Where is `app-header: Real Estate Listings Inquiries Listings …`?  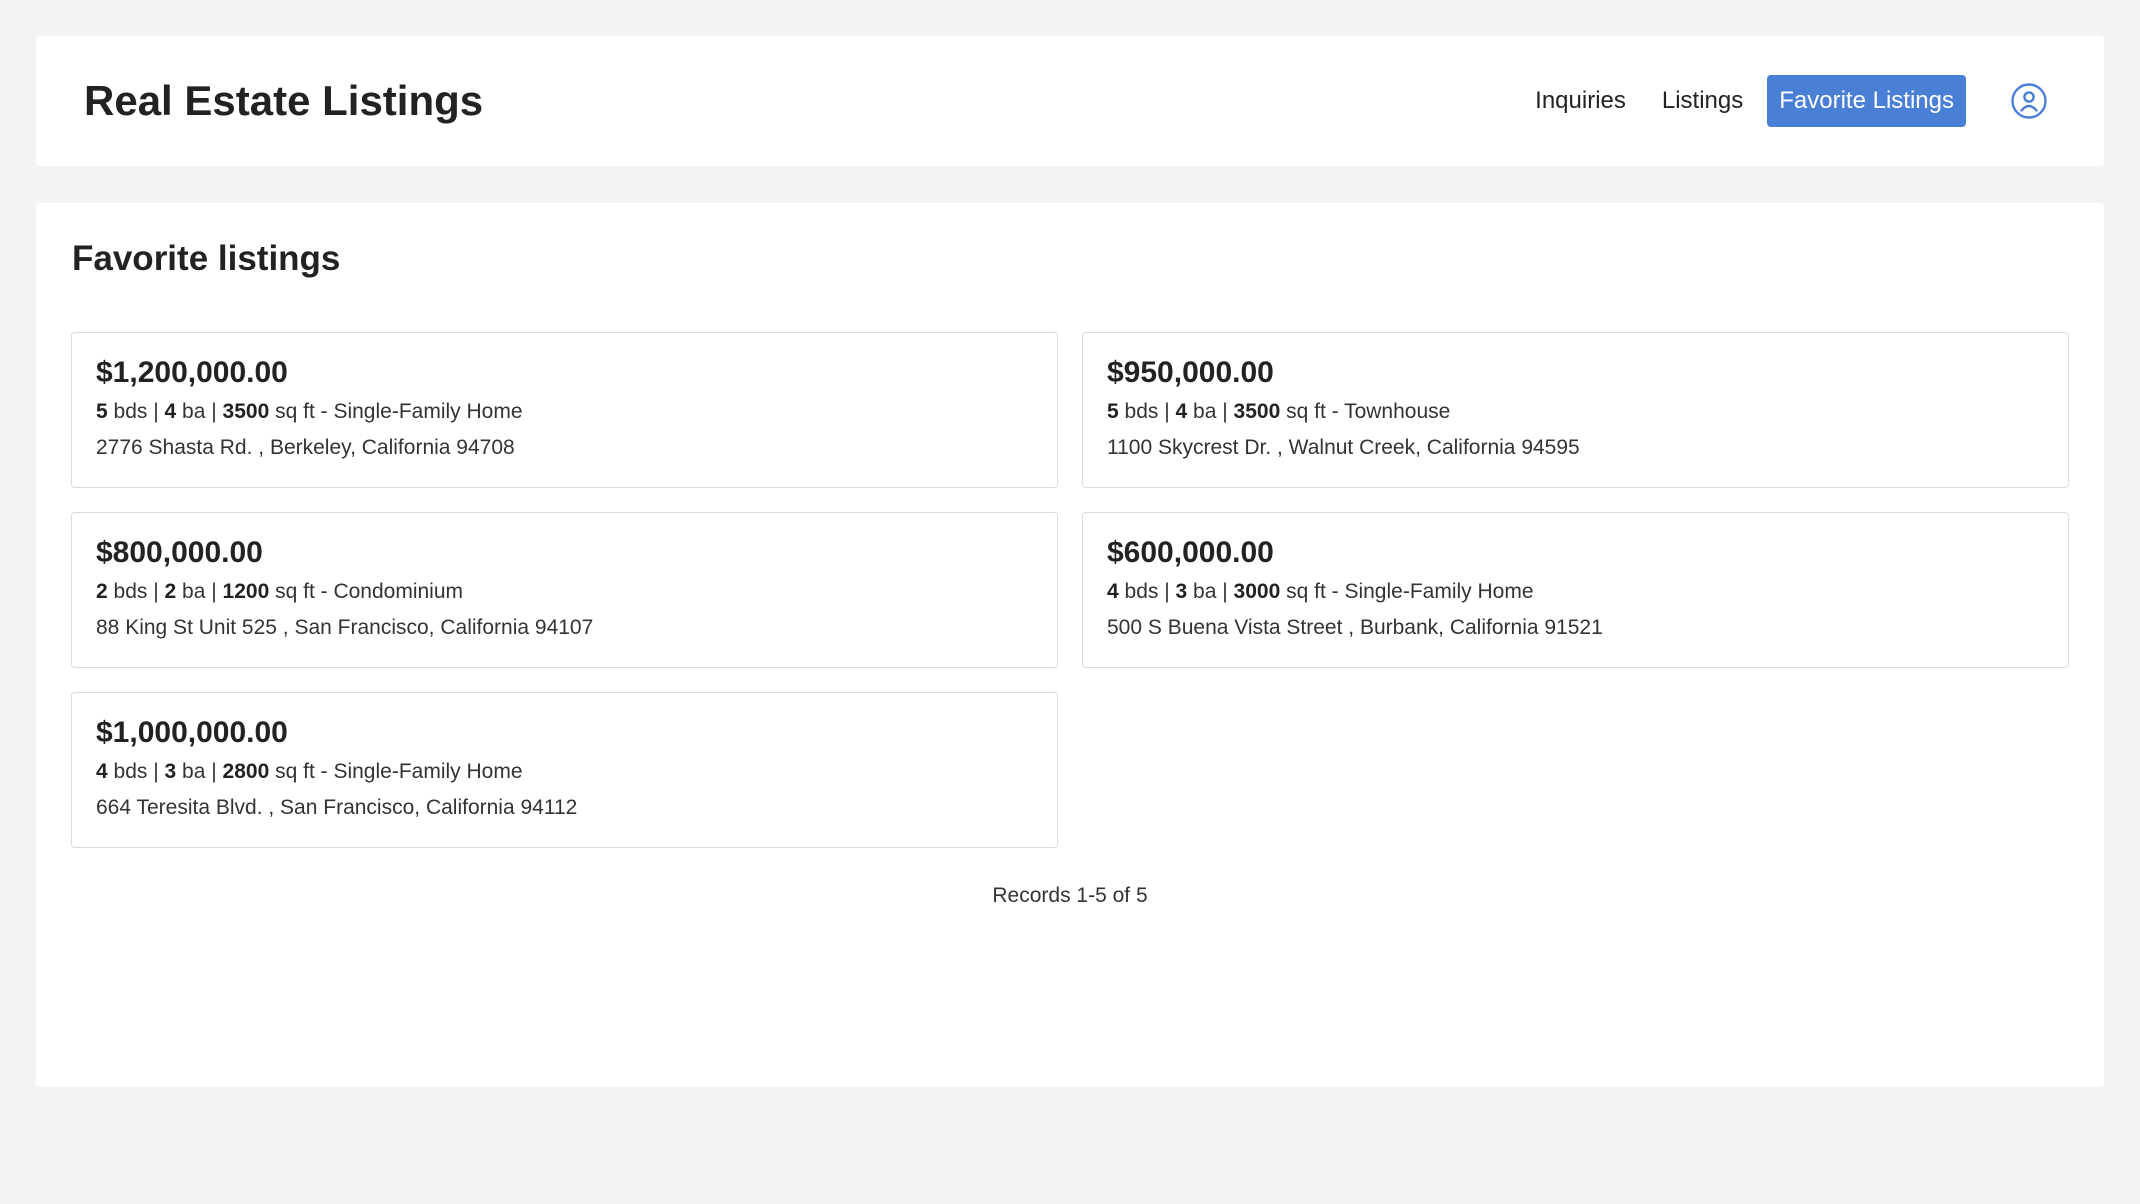
app-header: Real Estate Listings Inquiries Listings … is located at coordinates (1070, 101).